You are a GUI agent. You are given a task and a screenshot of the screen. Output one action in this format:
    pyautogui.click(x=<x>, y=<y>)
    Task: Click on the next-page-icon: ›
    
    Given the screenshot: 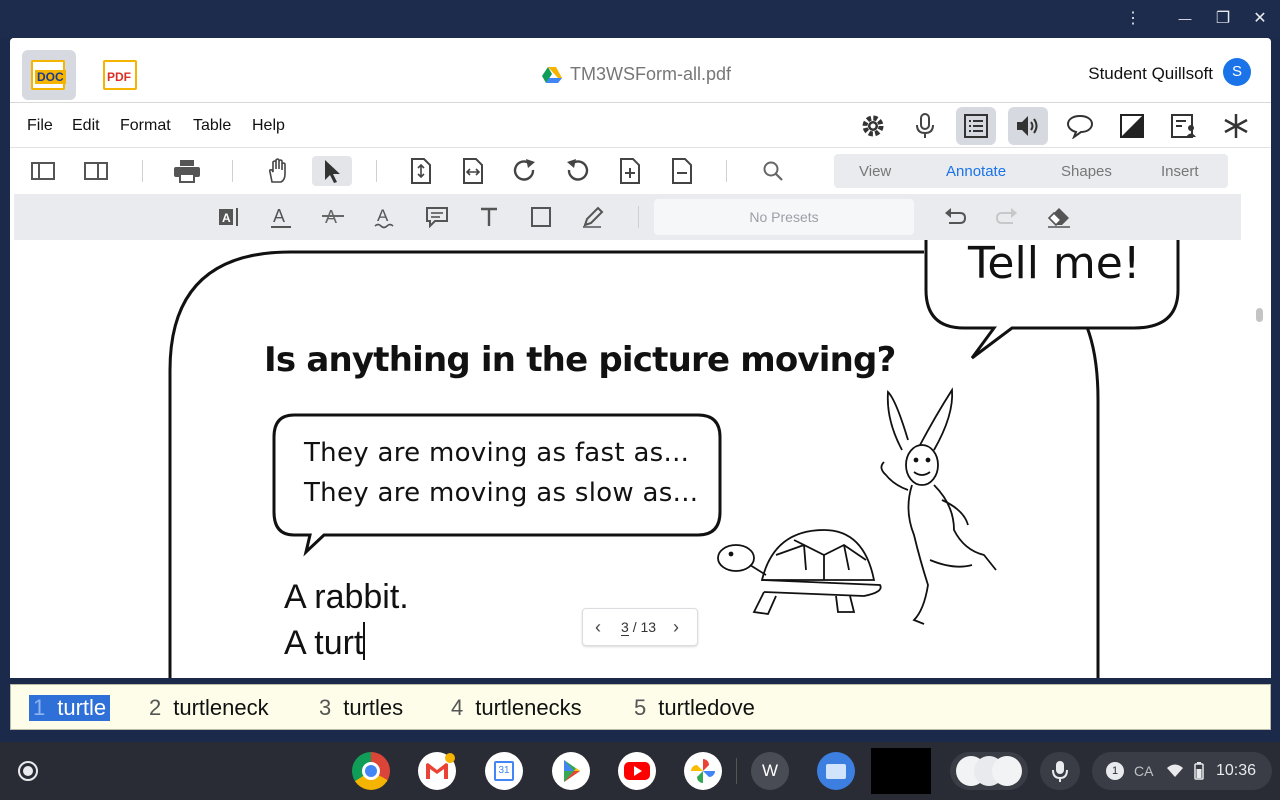 What is the action you would take?
    pyautogui.click(x=676, y=627)
    